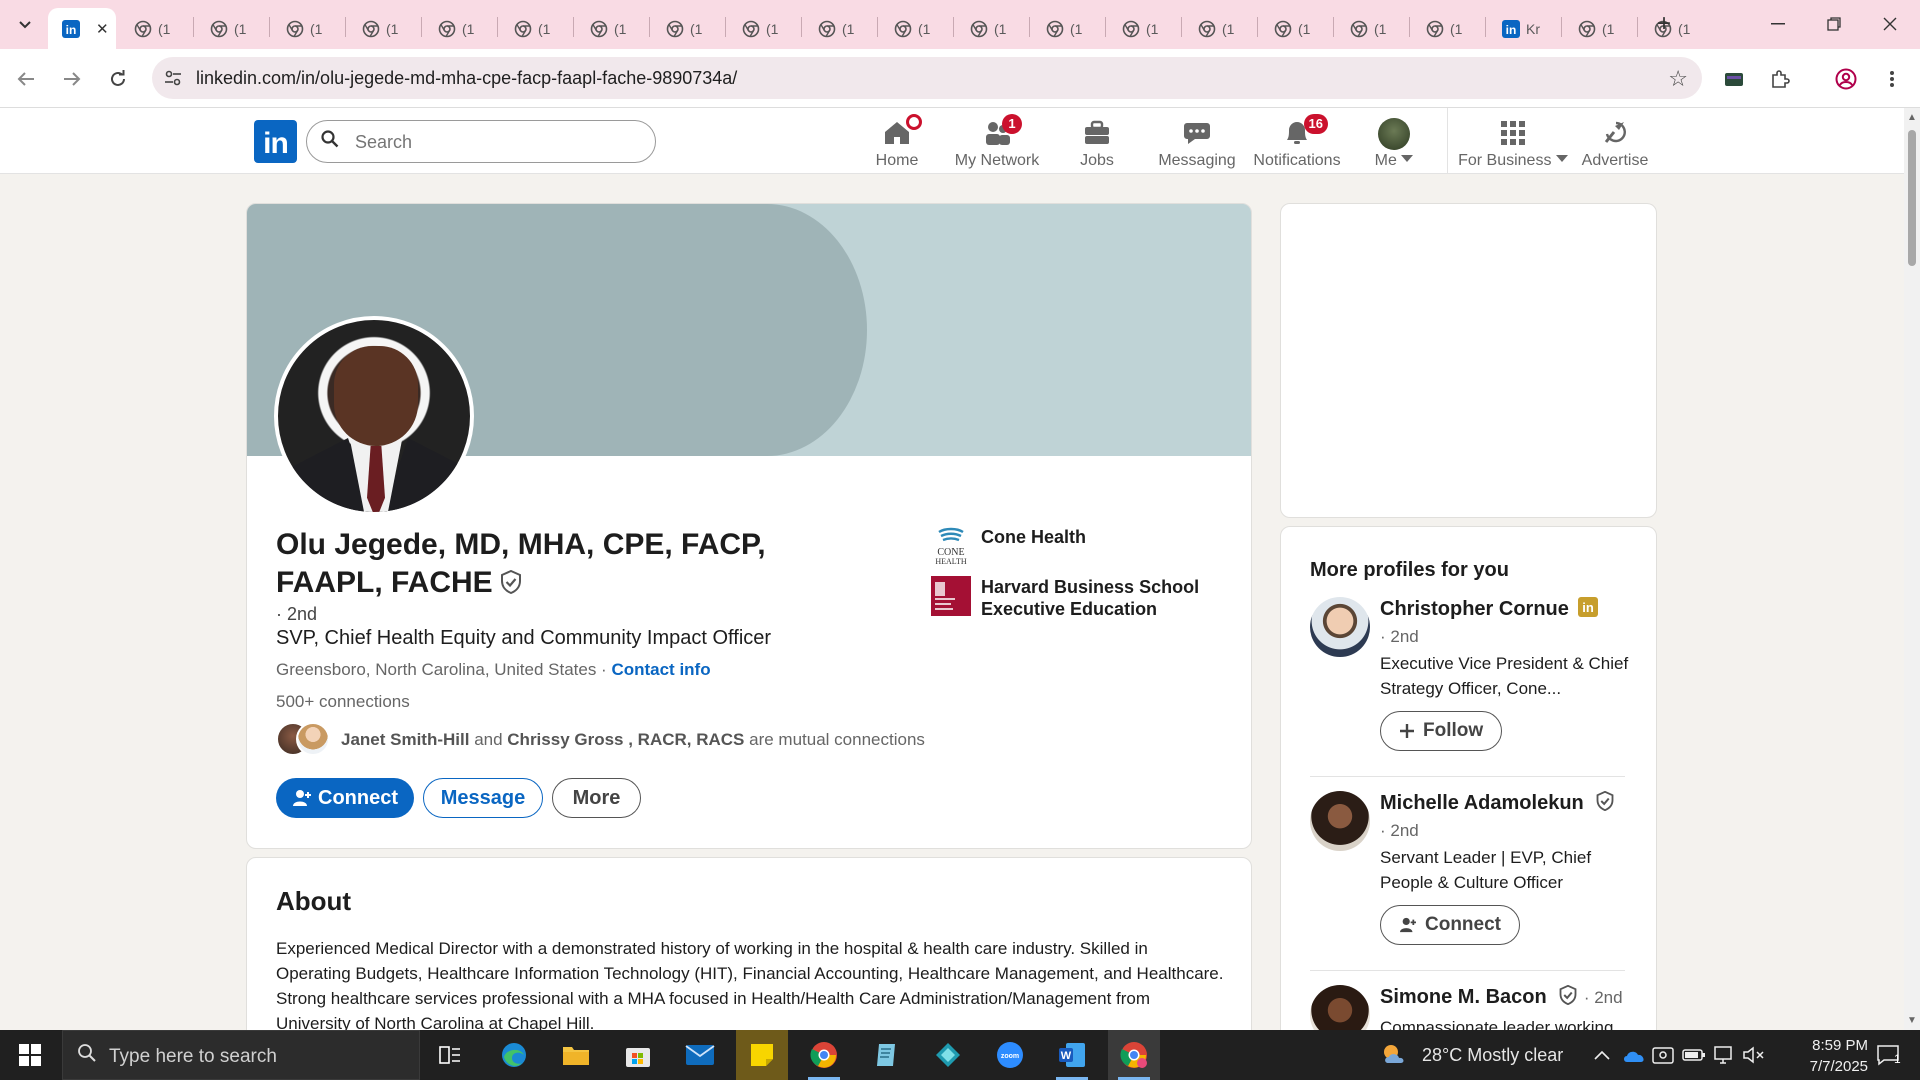 This screenshot has width=1920, height=1080. Describe the element at coordinates (948, 1055) in the screenshot. I see `teal-app-icon` at that location.